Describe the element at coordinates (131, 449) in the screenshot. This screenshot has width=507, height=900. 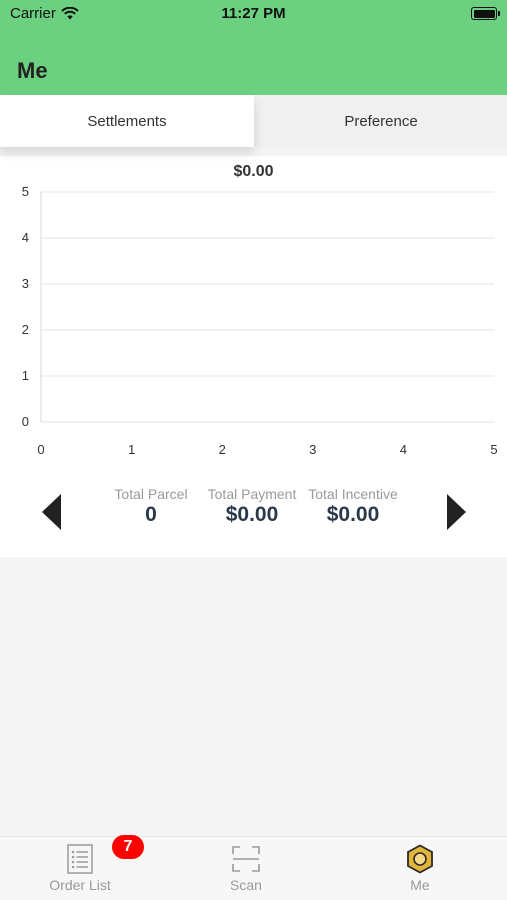
I see `x-tick-label: 1` at that location.